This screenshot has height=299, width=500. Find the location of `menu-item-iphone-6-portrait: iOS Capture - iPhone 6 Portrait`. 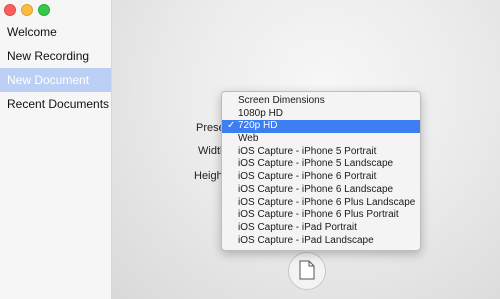

menu-item-iphone-6-portrait: iOS Capture - iPhone 6 Portrait is located at coordinates (321, 177).